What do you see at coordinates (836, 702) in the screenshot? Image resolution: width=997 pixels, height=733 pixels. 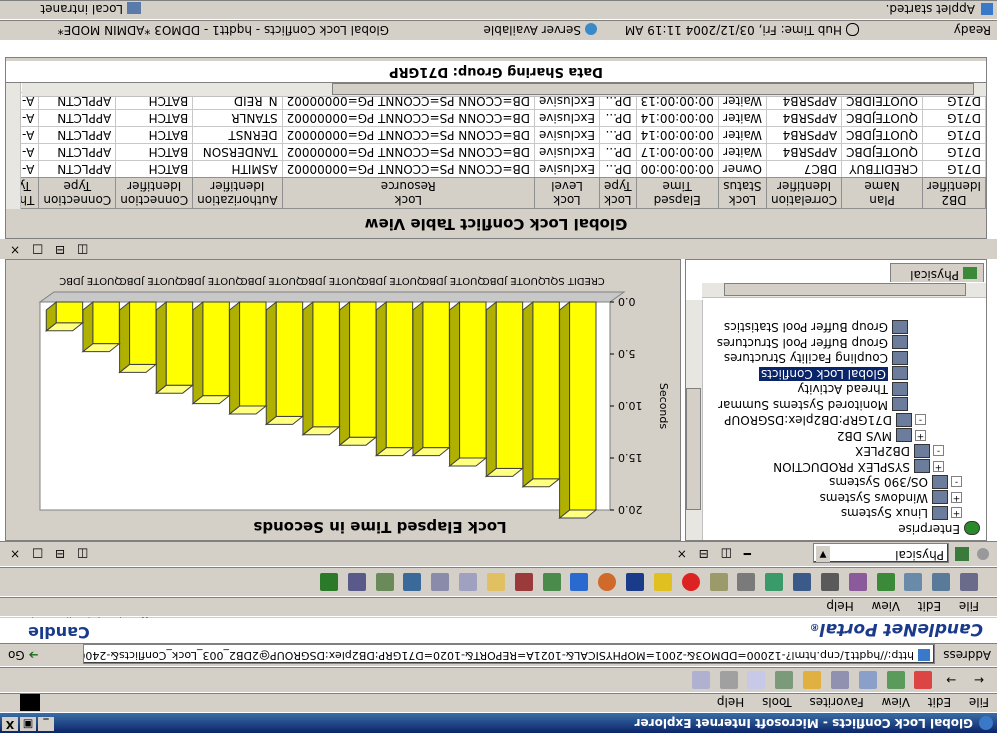 I see `menu-favorites: Favorites` at bounding box center [836, 702].